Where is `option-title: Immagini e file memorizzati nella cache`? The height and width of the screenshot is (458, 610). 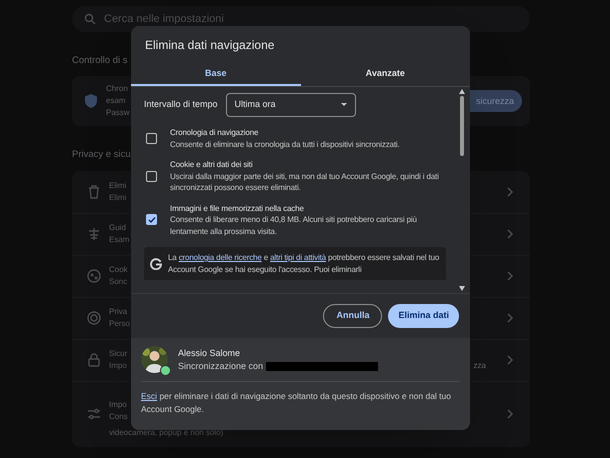 option-title: Immagini e file memorizzati nella cache is located at coordinates (237, 208).